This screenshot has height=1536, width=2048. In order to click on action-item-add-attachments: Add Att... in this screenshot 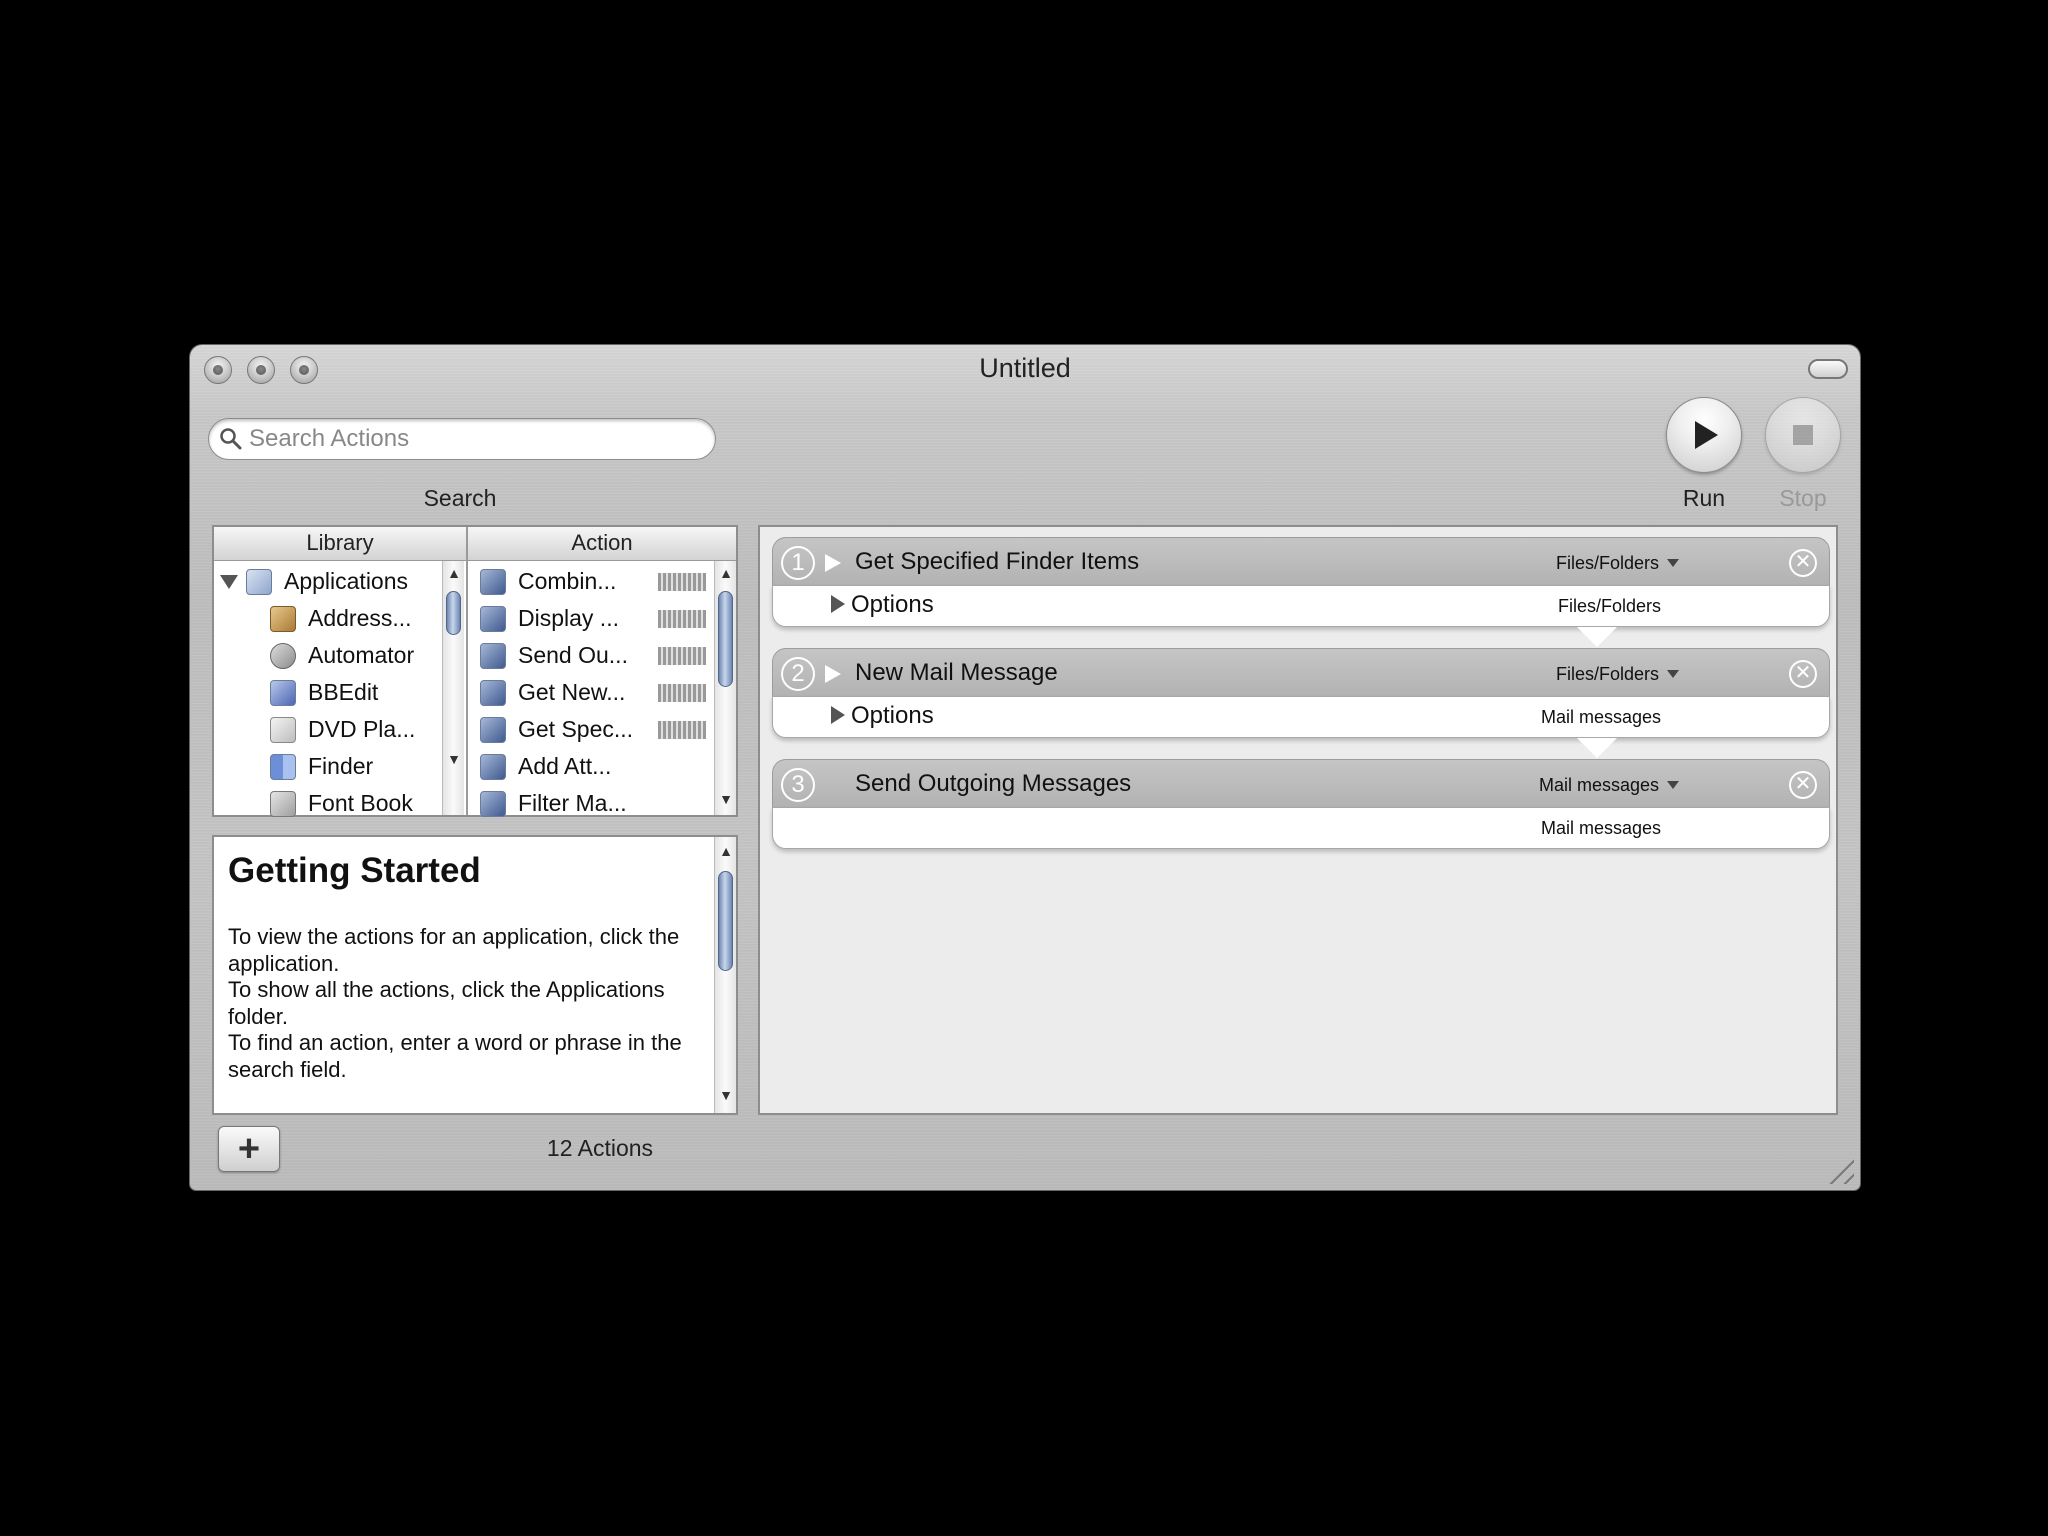, I will do `click(545, 766)`.